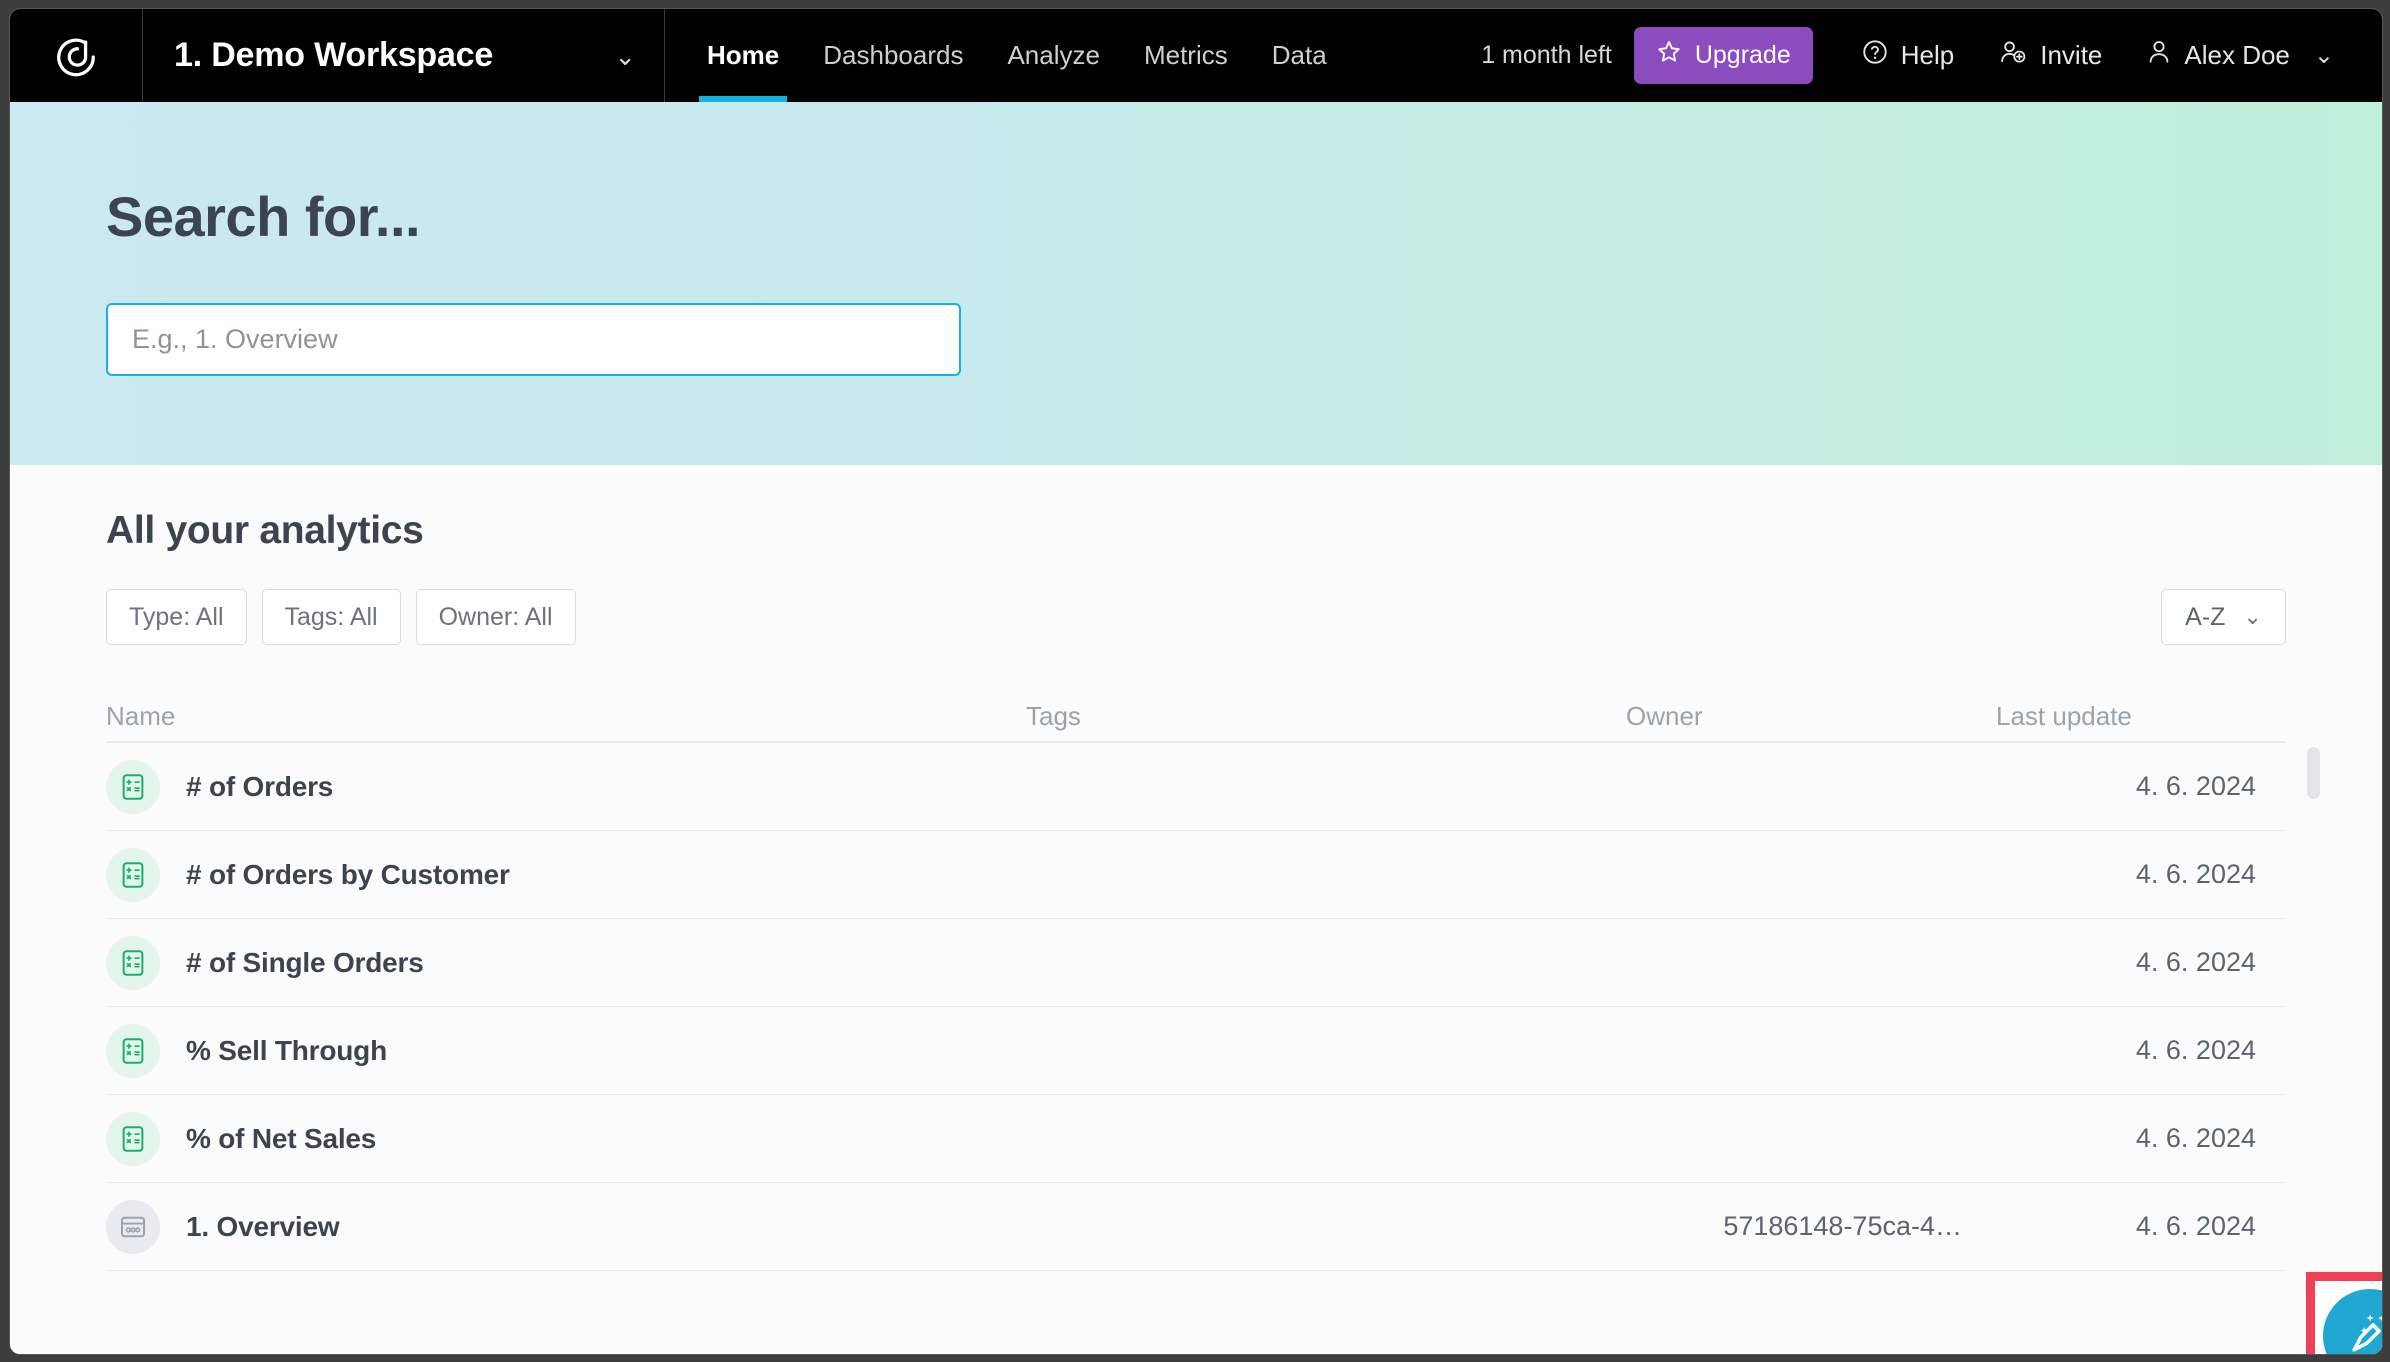 This screenshot has width=2390, height=1362. Describe the element at coordinates (1927, 55) in the screenshot. I see `help-label: Help` at that location.